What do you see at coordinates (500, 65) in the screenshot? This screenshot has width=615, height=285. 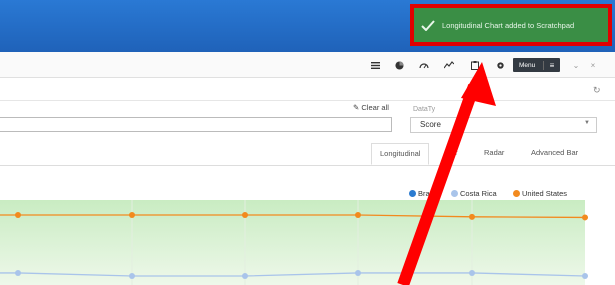 I see `gear-icon` at bounding box center [500, 65].